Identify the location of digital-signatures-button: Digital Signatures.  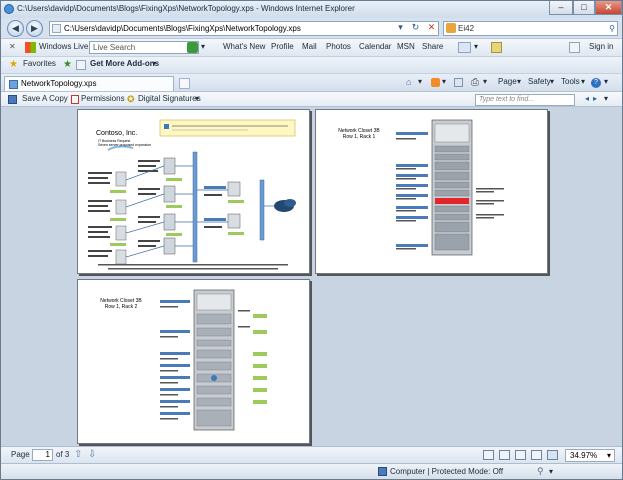
(169, 98).